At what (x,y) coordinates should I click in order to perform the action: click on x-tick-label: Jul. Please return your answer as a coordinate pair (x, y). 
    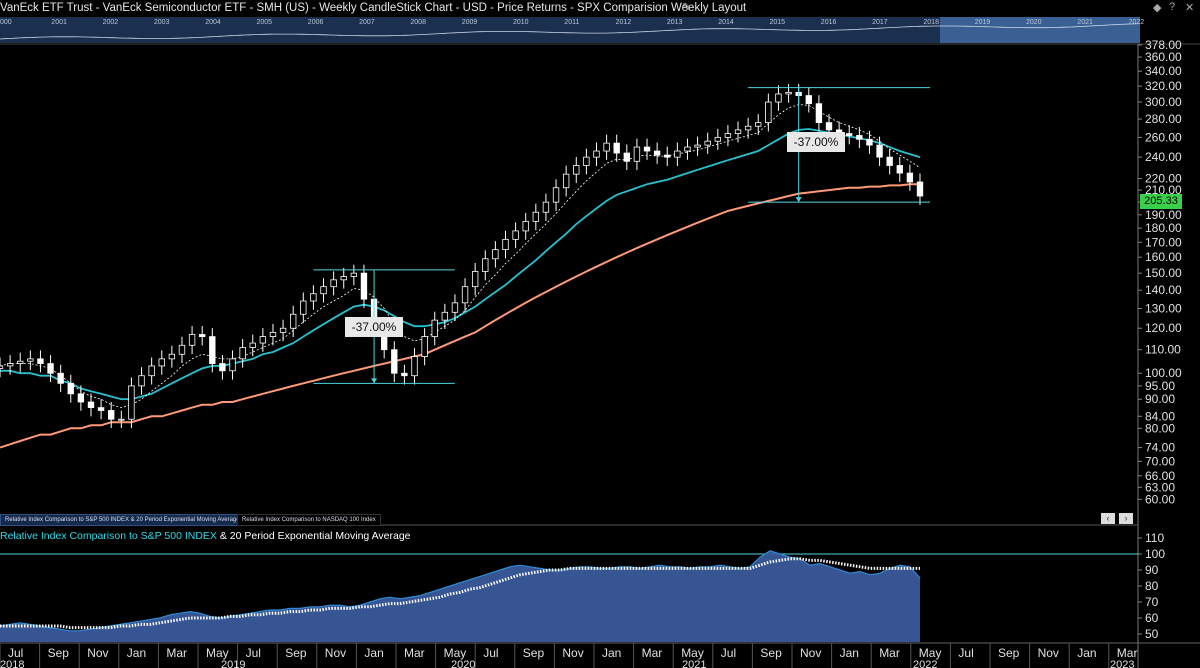
    Looking at the image, I should click on (728, 653).